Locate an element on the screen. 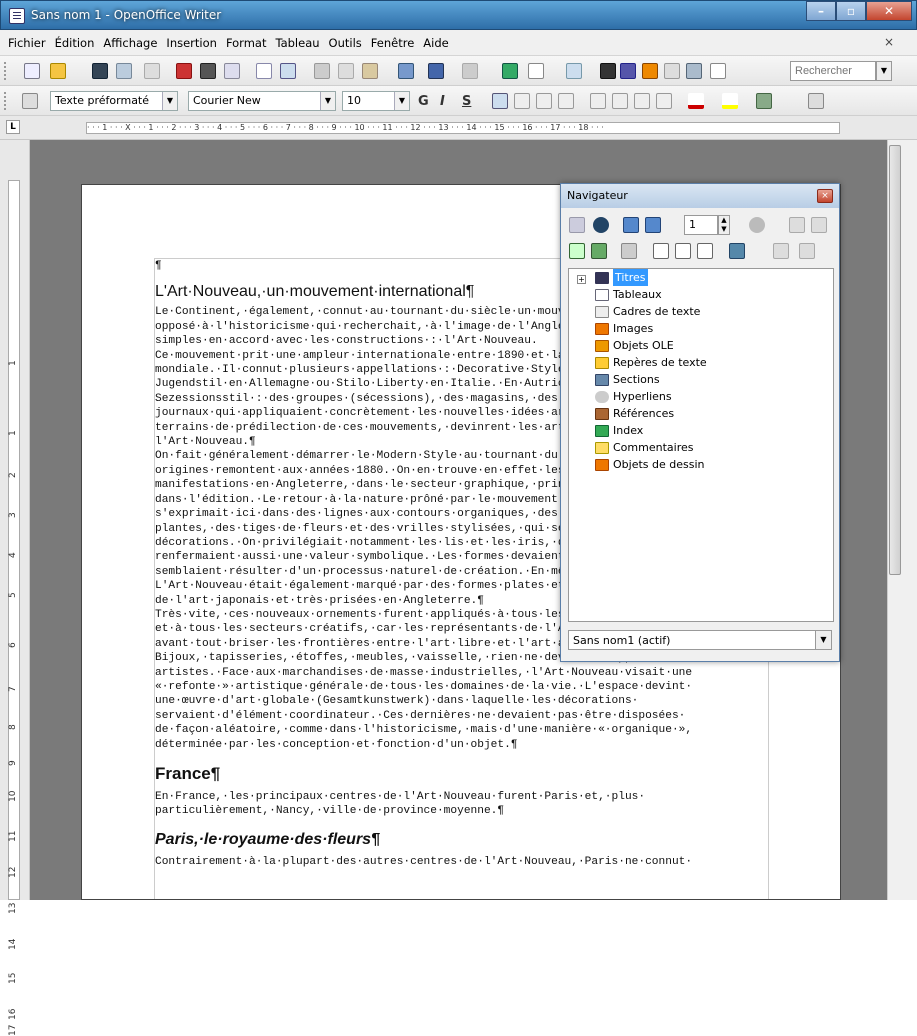  toolbar-grip is located at coordinates (5, 71).